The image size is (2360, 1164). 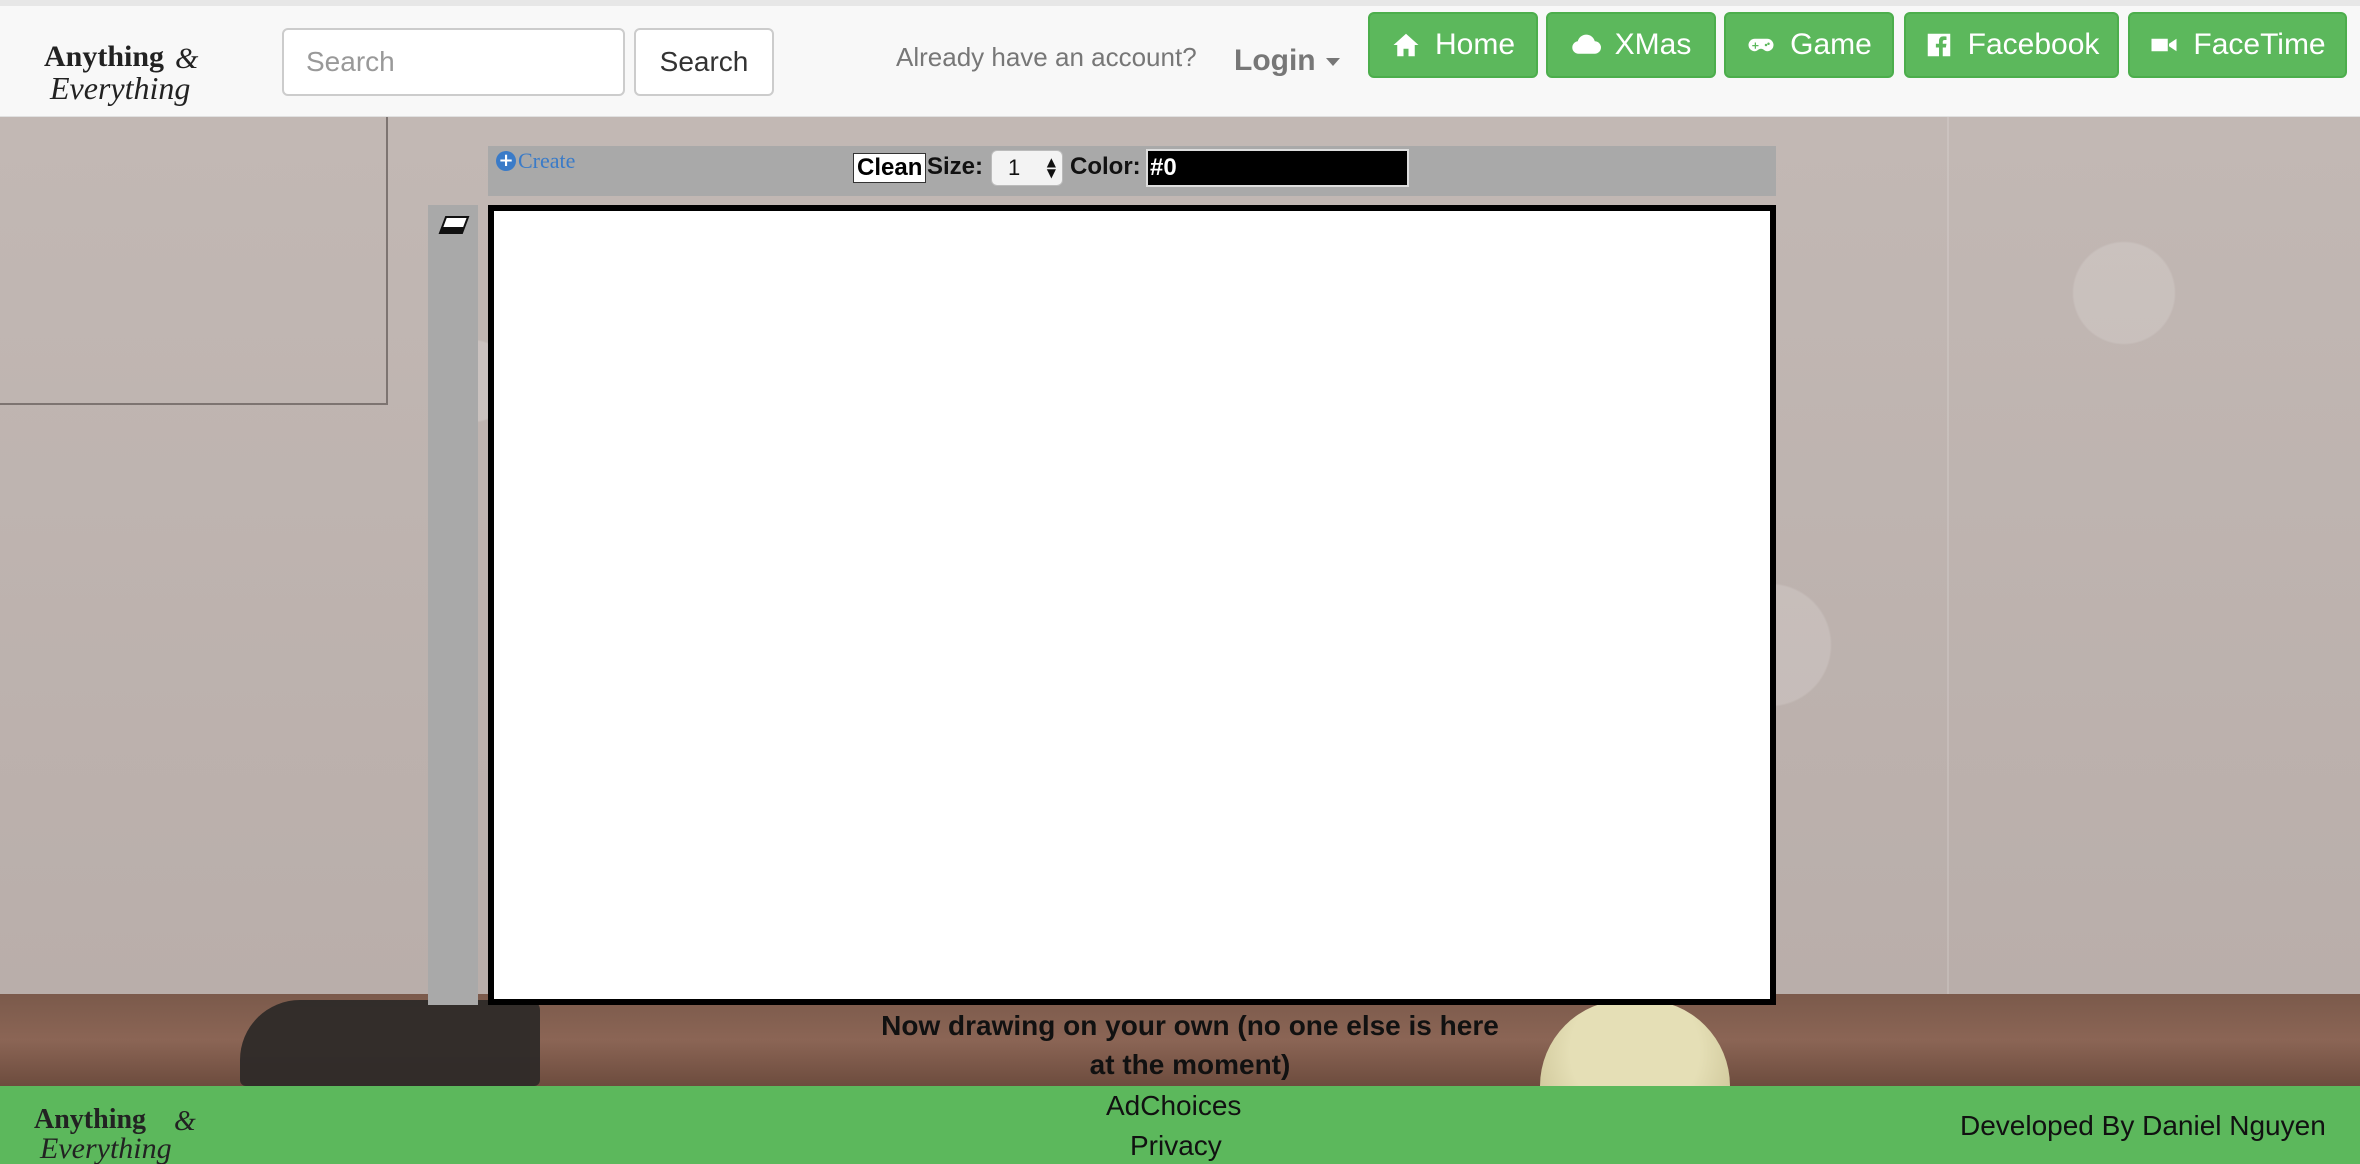 I want to click on stapler-image, so click(x=390, y=1043).